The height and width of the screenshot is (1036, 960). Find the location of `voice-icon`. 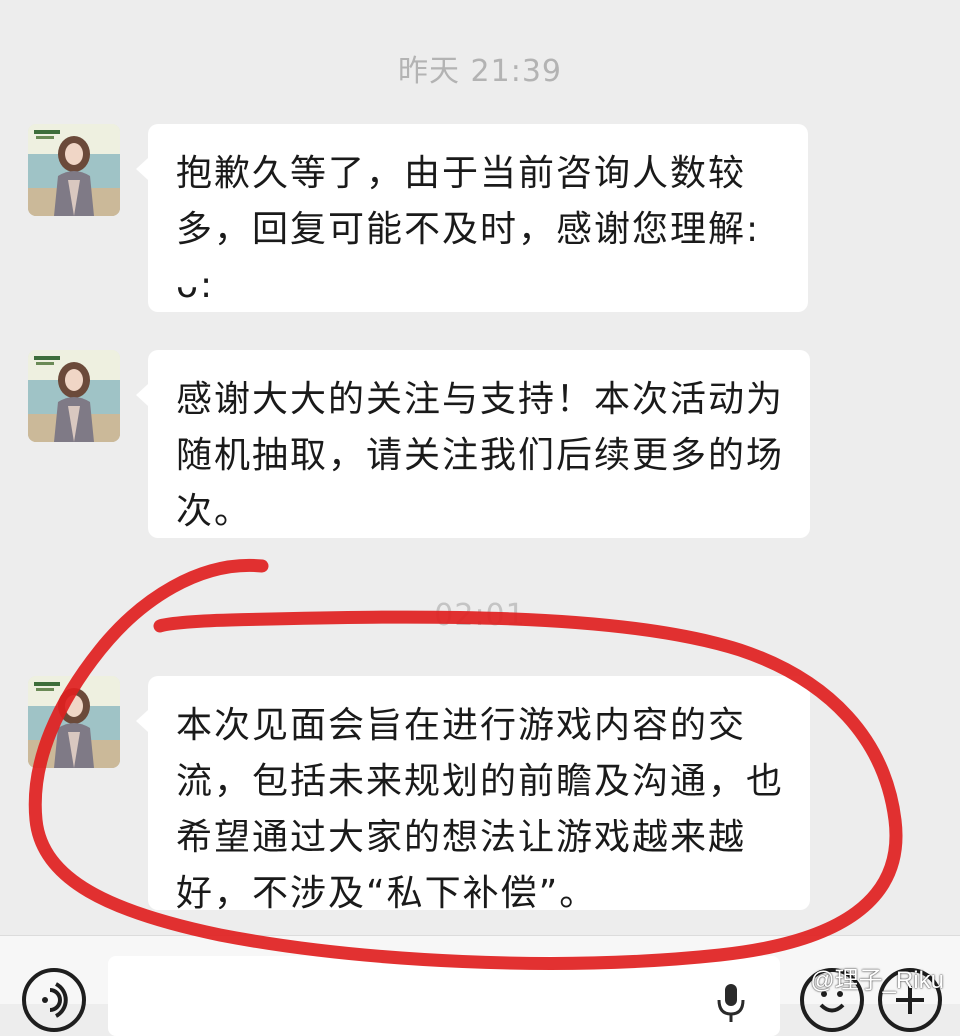

voice-icon is located at coordinates (54, 1000).